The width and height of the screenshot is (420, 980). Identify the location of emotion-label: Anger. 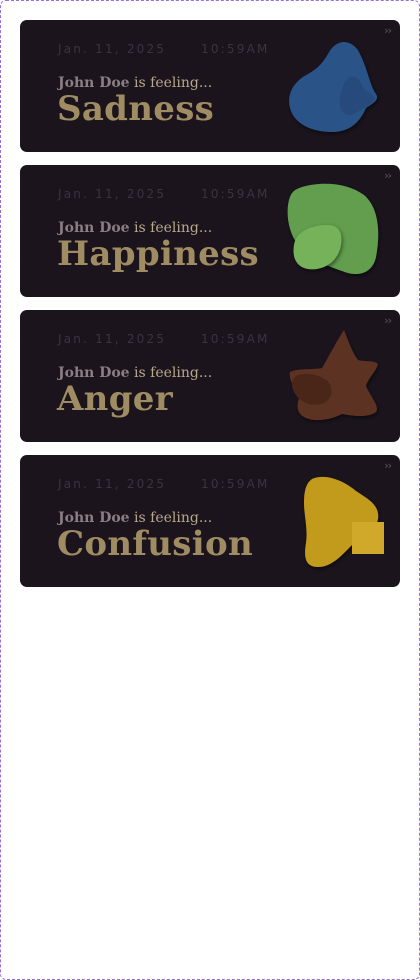
(115, 399).